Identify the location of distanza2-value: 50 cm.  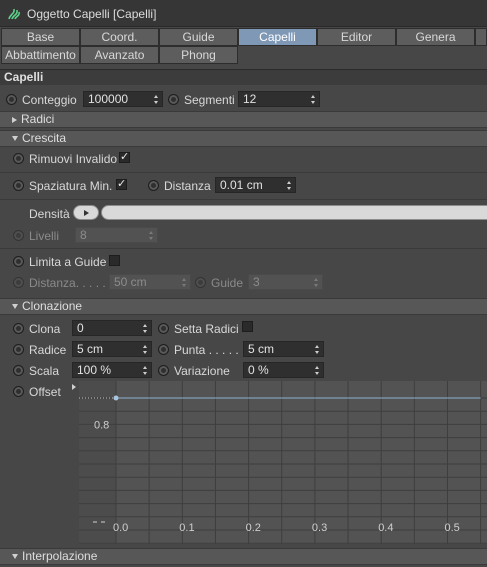
(130, 282).